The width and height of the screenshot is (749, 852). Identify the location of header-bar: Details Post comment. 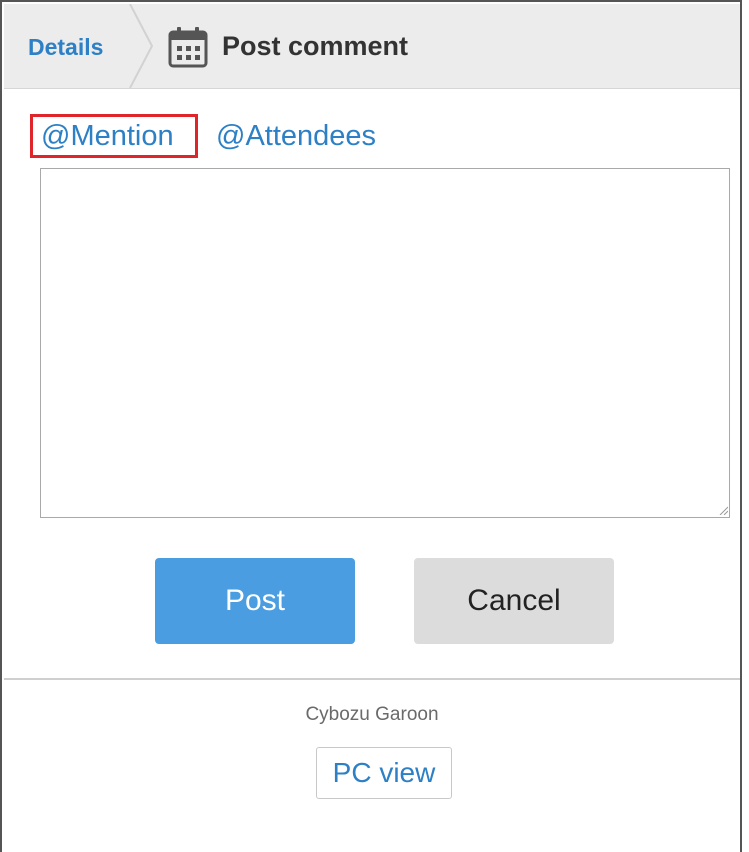
(372, 46).